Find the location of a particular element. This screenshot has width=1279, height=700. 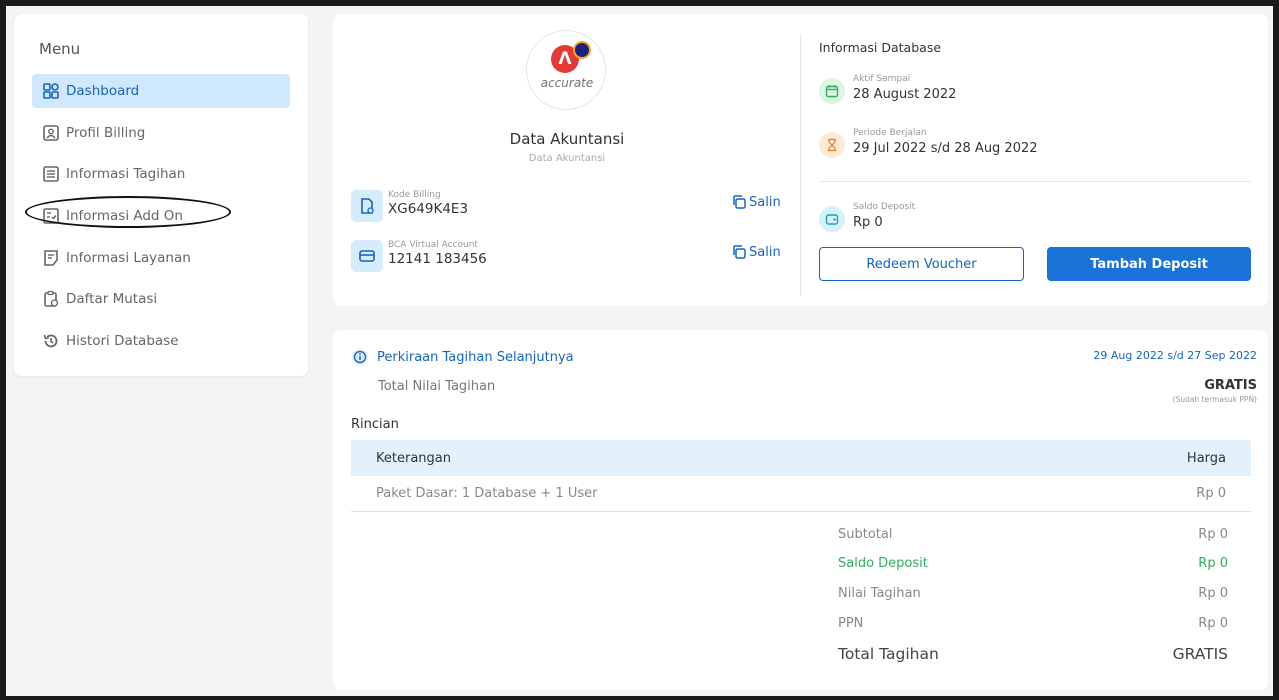

logo-text: accurate is located at coordinates (567, 83).